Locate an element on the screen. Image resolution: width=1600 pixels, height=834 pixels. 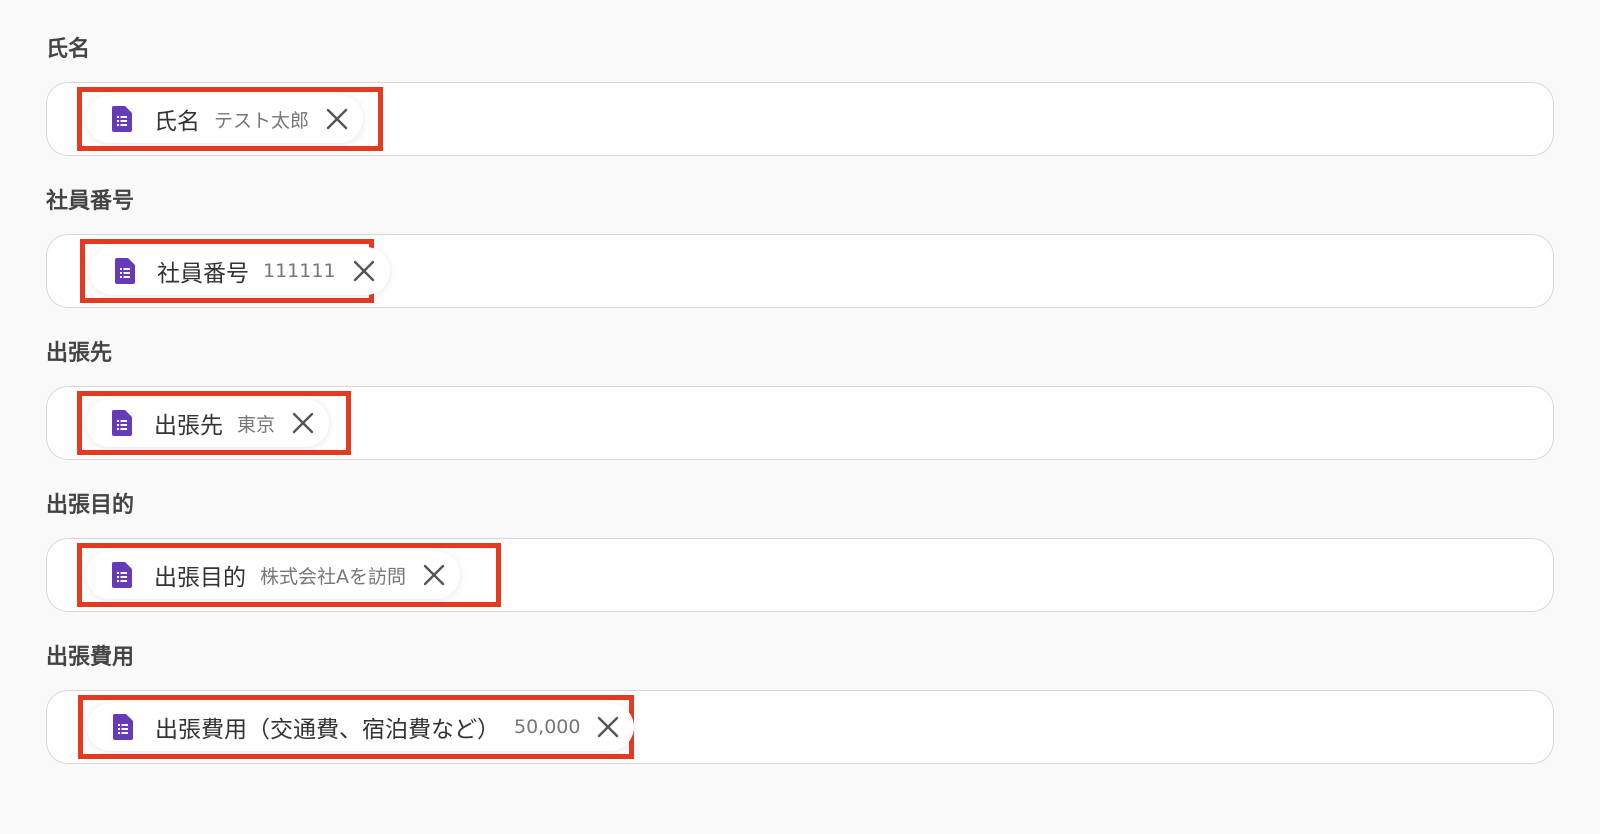
variable-token: 出張目的 株式会社Aを訪問 is located at coordinates (273, 575).